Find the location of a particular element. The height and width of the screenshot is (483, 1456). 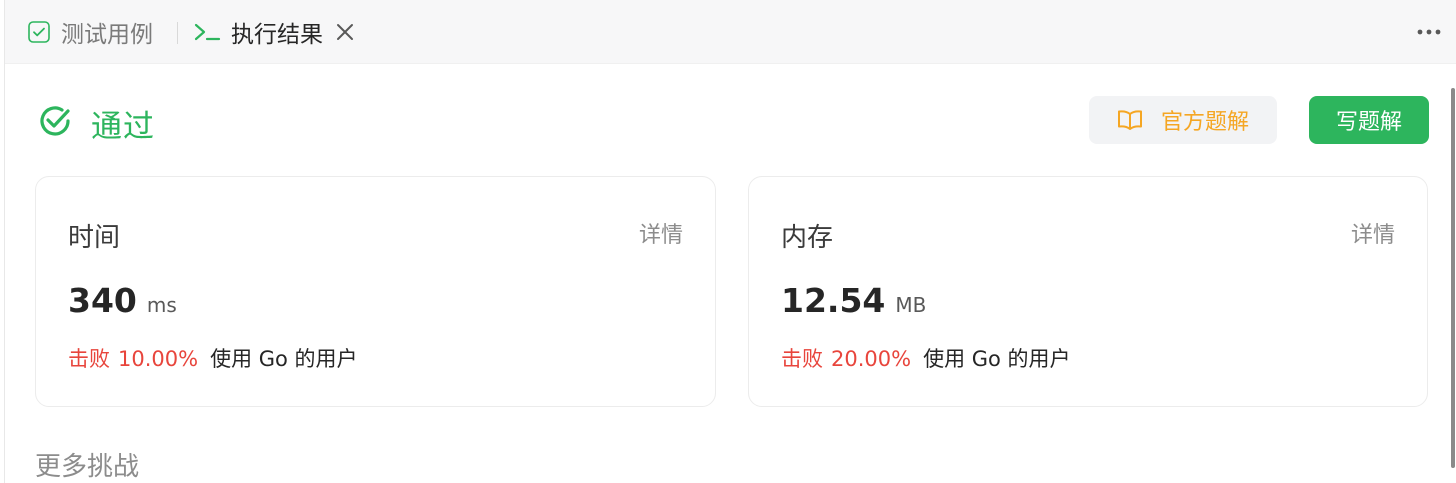

tab-test-cases: 测试用例 is located at coordinates (90, 32).